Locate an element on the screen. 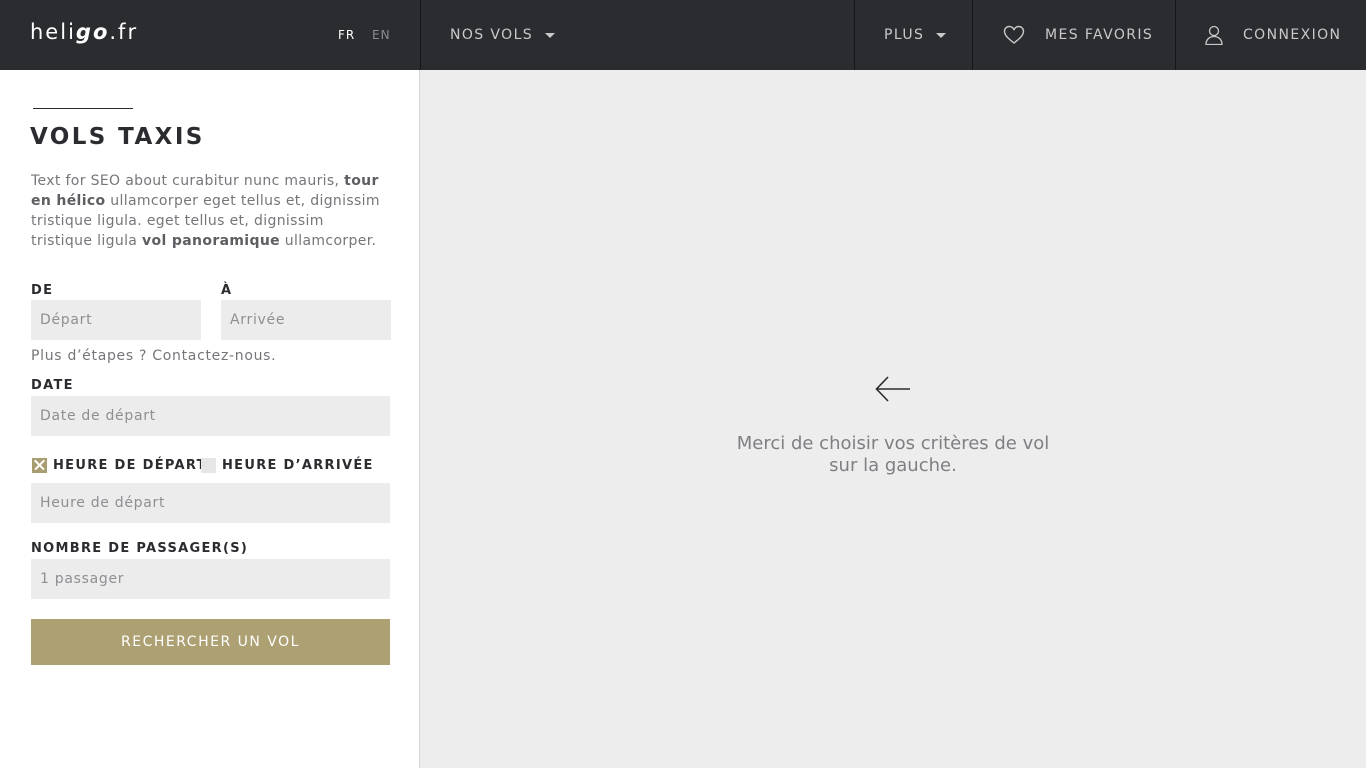 Image resolution: width=1366 pixels, height=768 pixels. passengers-input is located at coordinates (210, 579).